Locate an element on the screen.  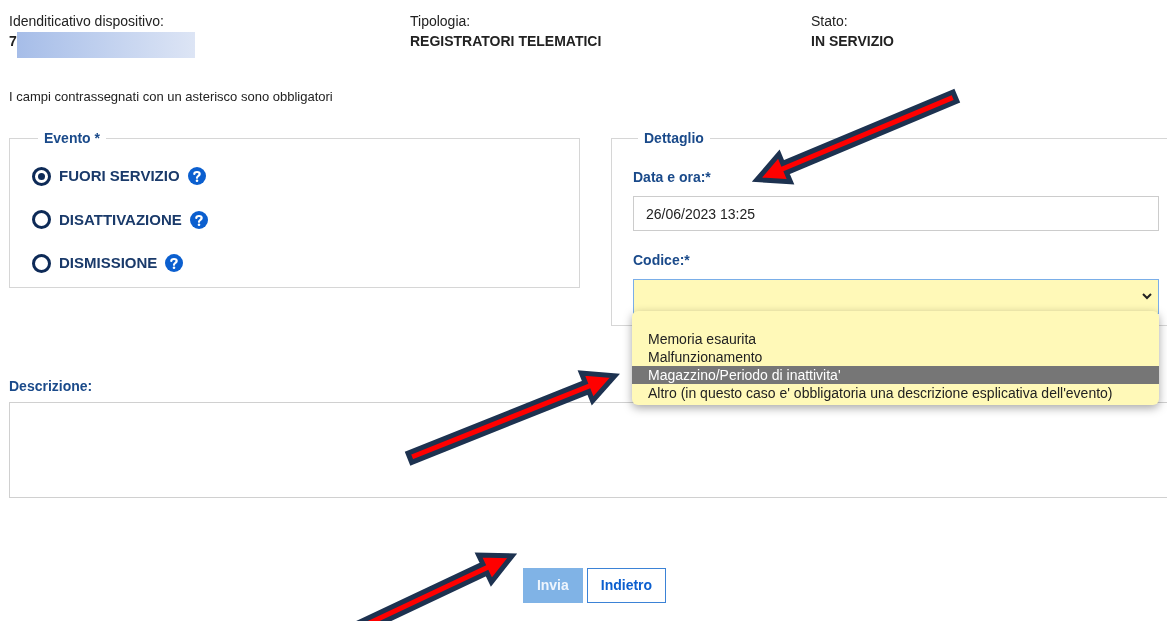
field-value: 7 is located at coordinates (13, 41).